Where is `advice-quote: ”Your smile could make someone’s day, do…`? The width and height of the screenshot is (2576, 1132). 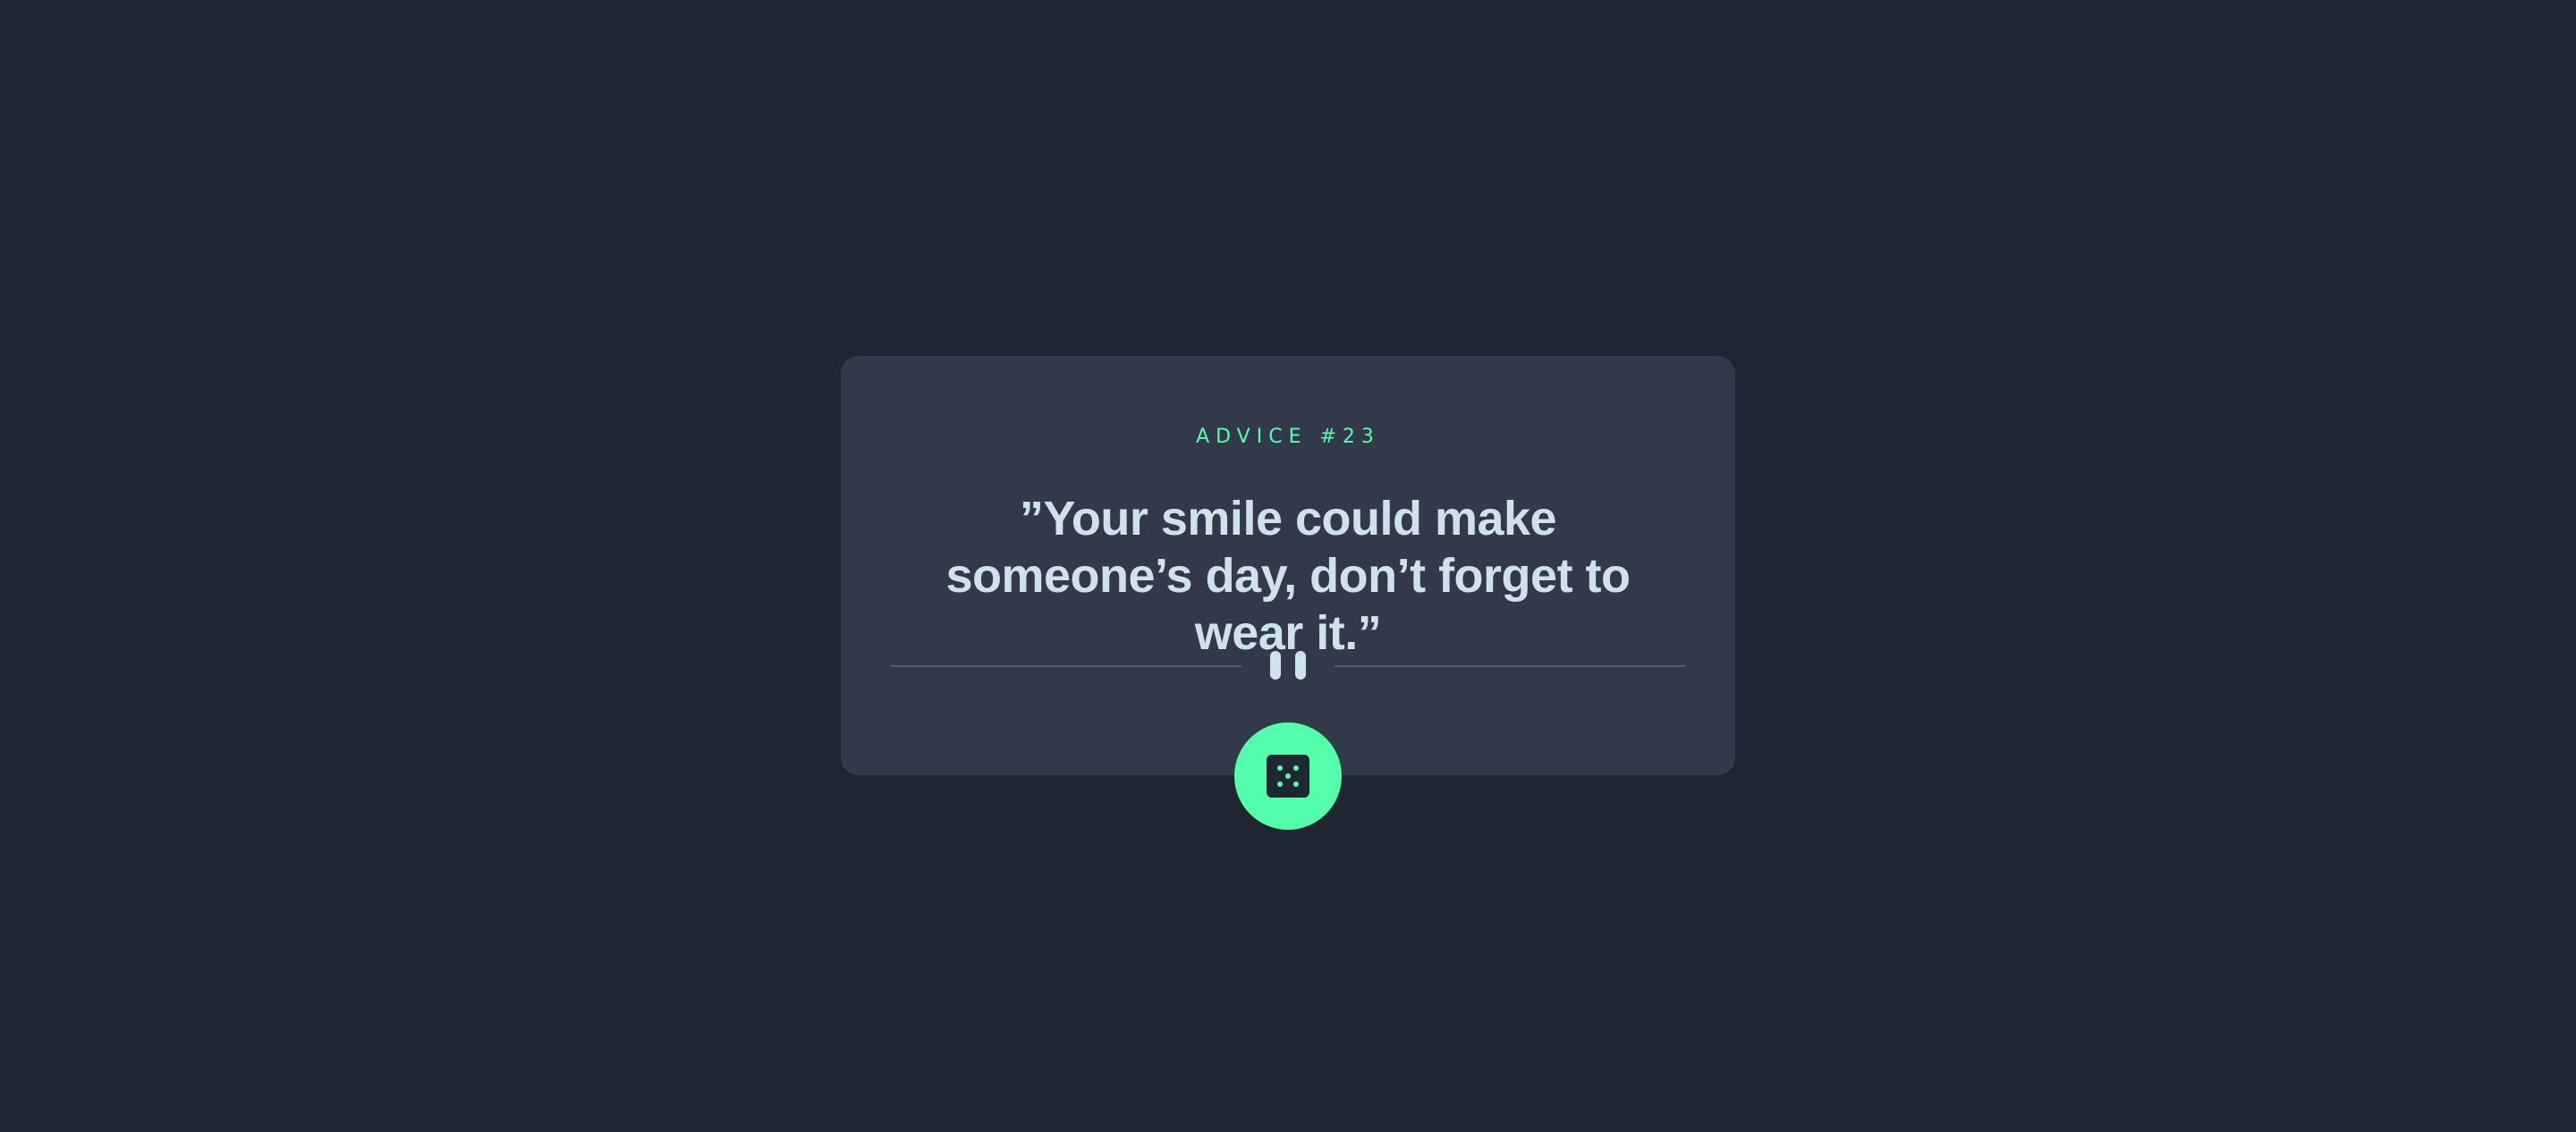 advice-quote: ”Your smile could make someone’s day, do… is located at coordinates (1288, 576).